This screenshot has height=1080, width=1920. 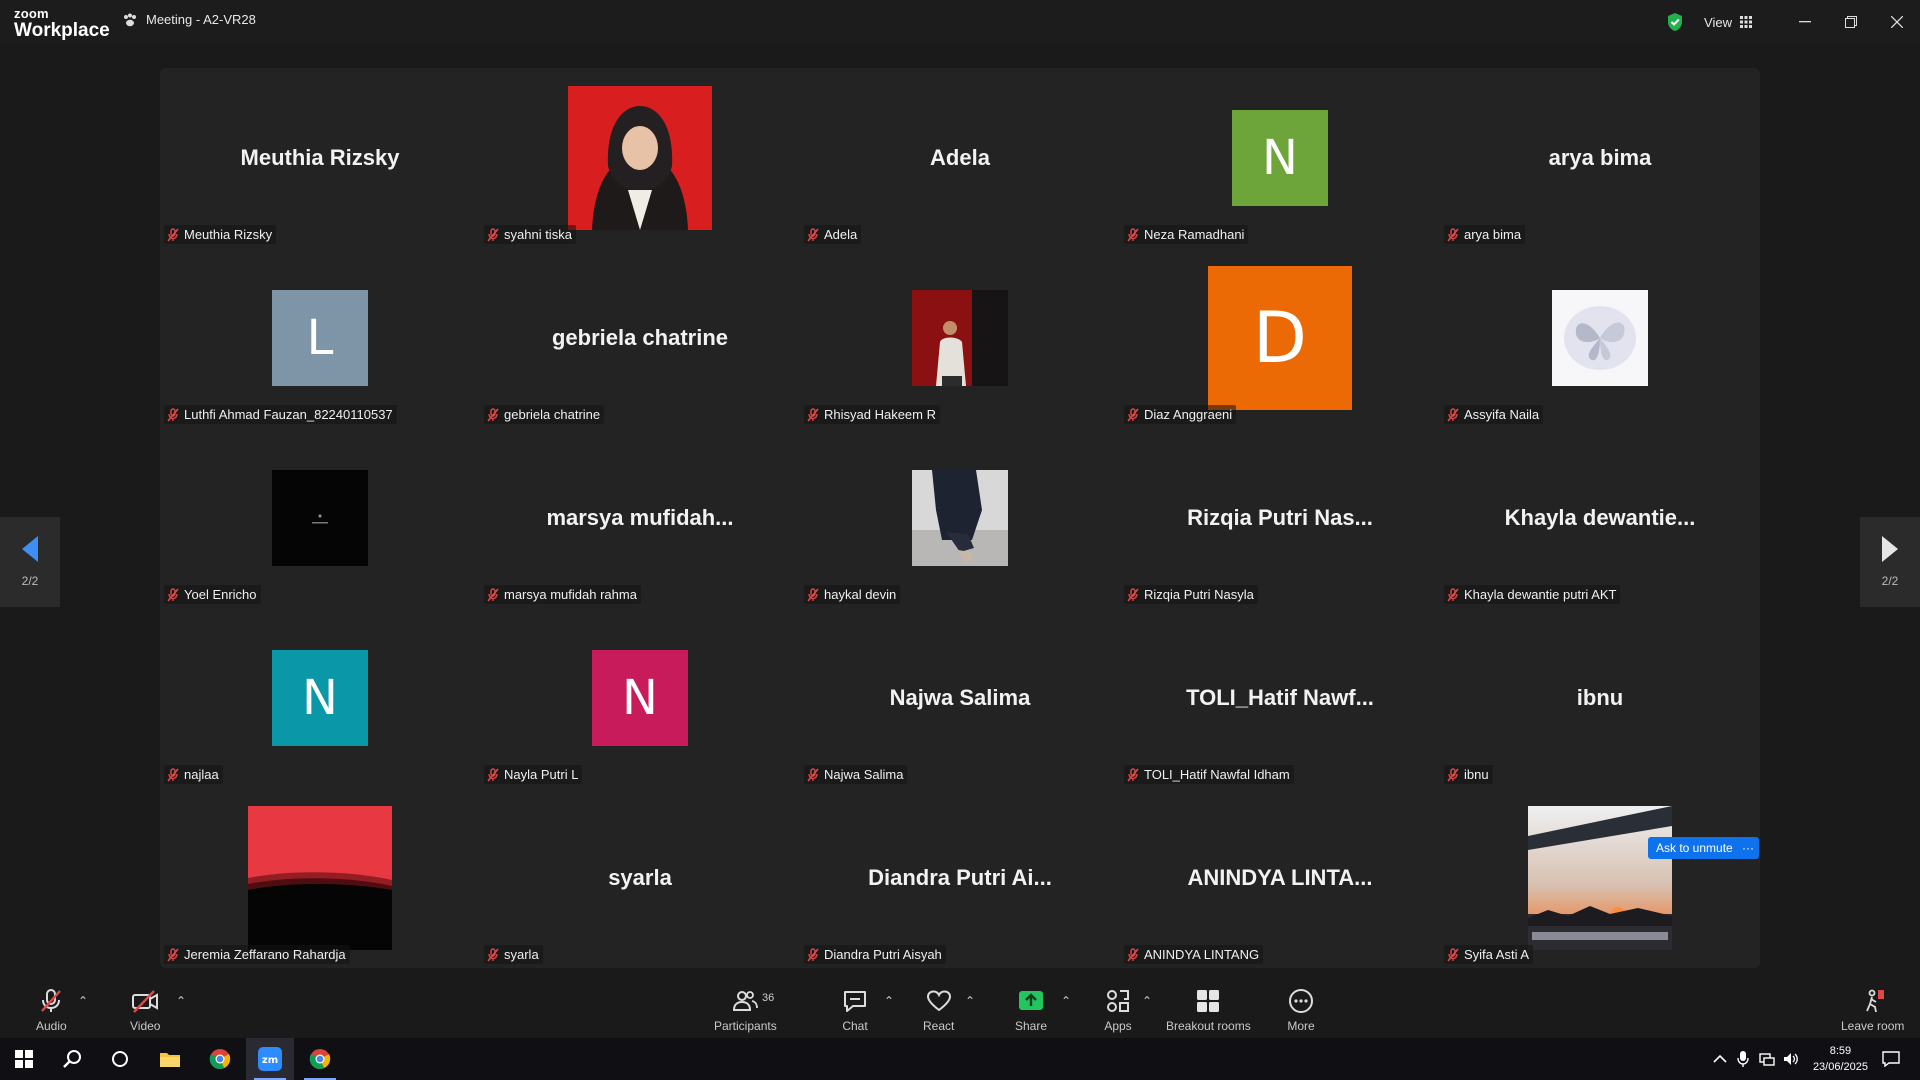 What do you see at coordinates (970, 1001) in the screenshot?
I see `react-options-caret: ⌃` at bounding box center [970, 1001].